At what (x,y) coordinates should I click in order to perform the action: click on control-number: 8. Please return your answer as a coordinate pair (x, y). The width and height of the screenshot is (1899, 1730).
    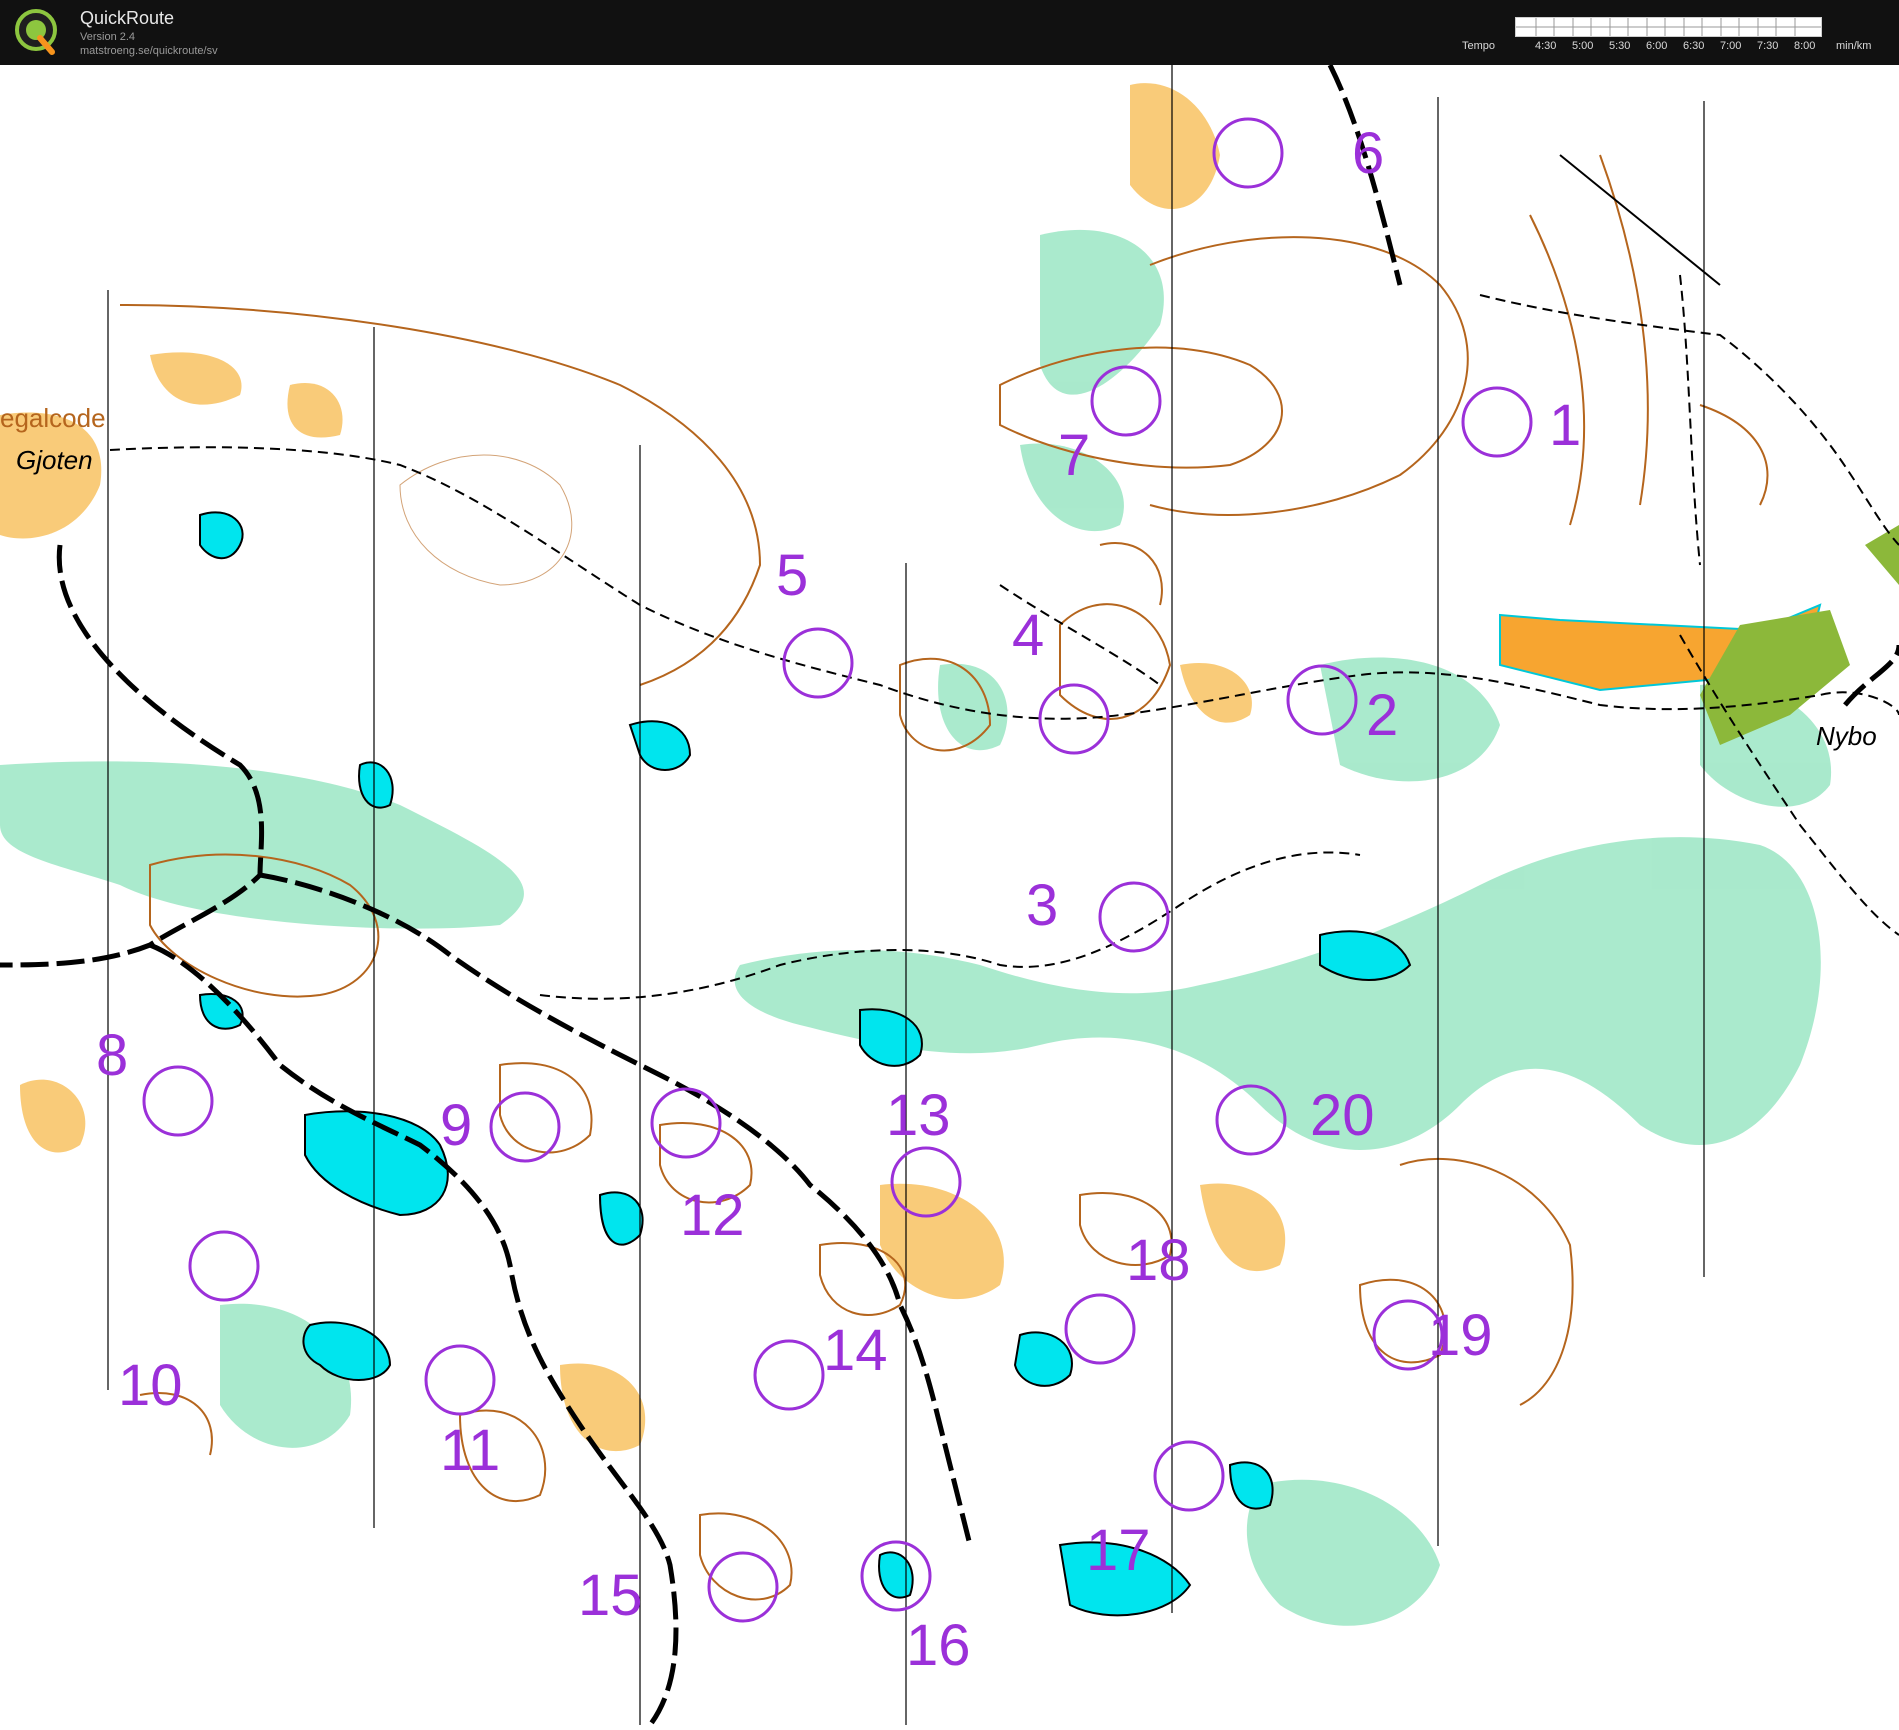
    Looking at the image, I should click on (112, 1055).